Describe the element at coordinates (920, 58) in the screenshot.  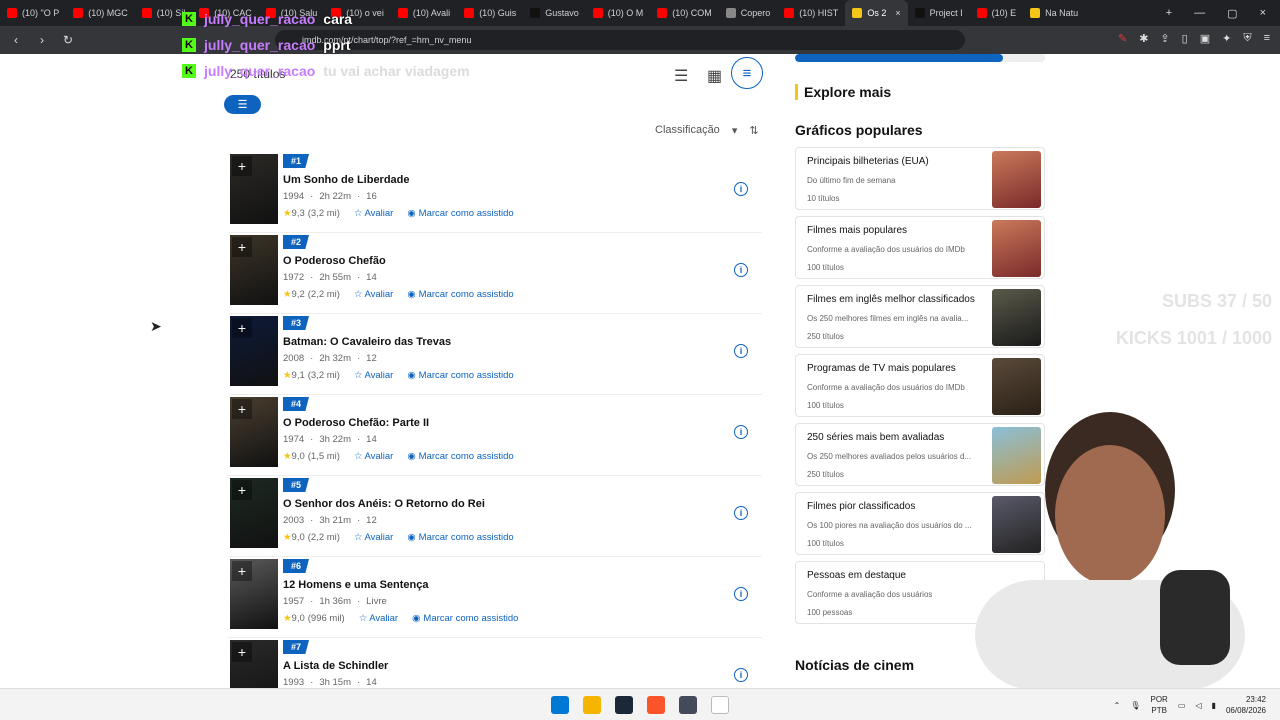
I see `progress-bar` at that location.